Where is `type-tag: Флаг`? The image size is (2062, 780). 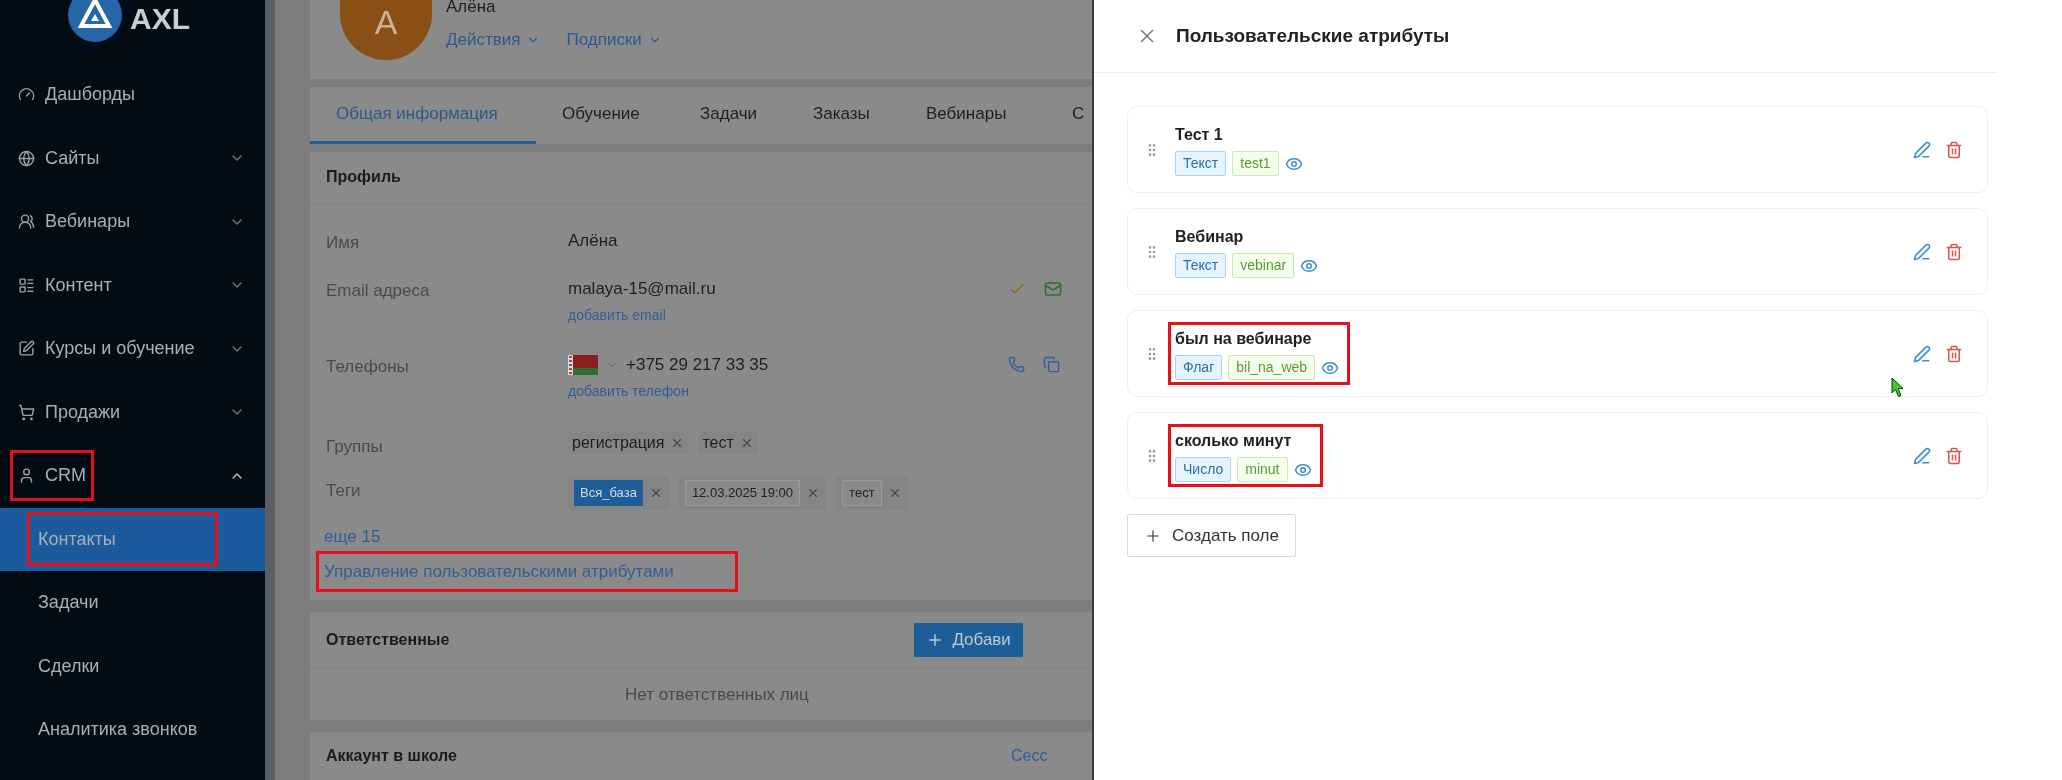
type-tag: Флаг is located at coordinates (1199, 367).